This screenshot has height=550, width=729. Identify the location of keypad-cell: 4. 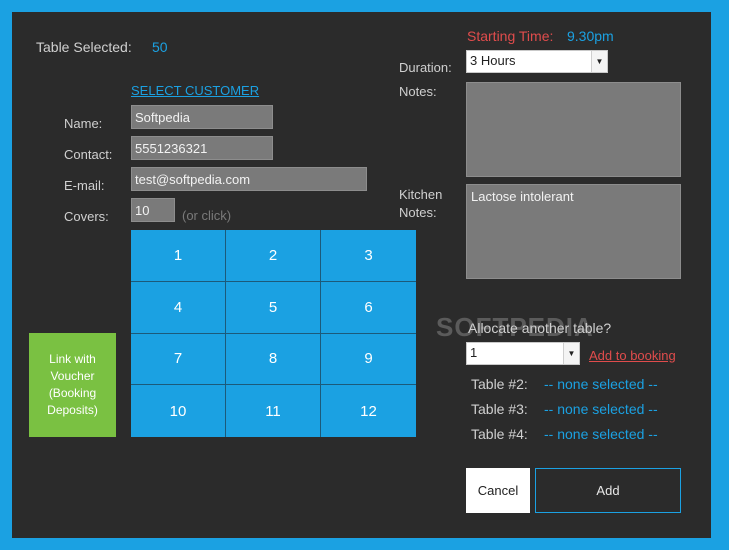
(178, 307).